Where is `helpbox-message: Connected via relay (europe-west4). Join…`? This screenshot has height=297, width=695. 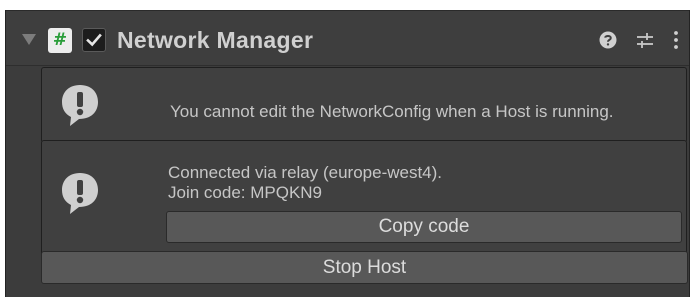 helpbox-message: Connected via relay (europe-west4). Join… is located at coordinates (305, 183).